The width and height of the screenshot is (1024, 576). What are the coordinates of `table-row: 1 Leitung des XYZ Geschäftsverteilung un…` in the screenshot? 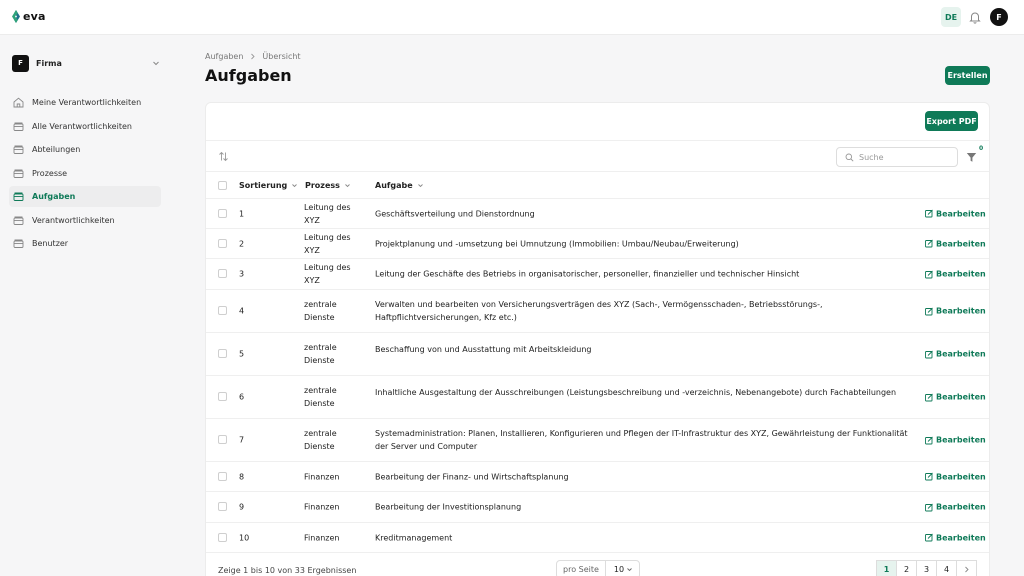 It's located at (597, 214).